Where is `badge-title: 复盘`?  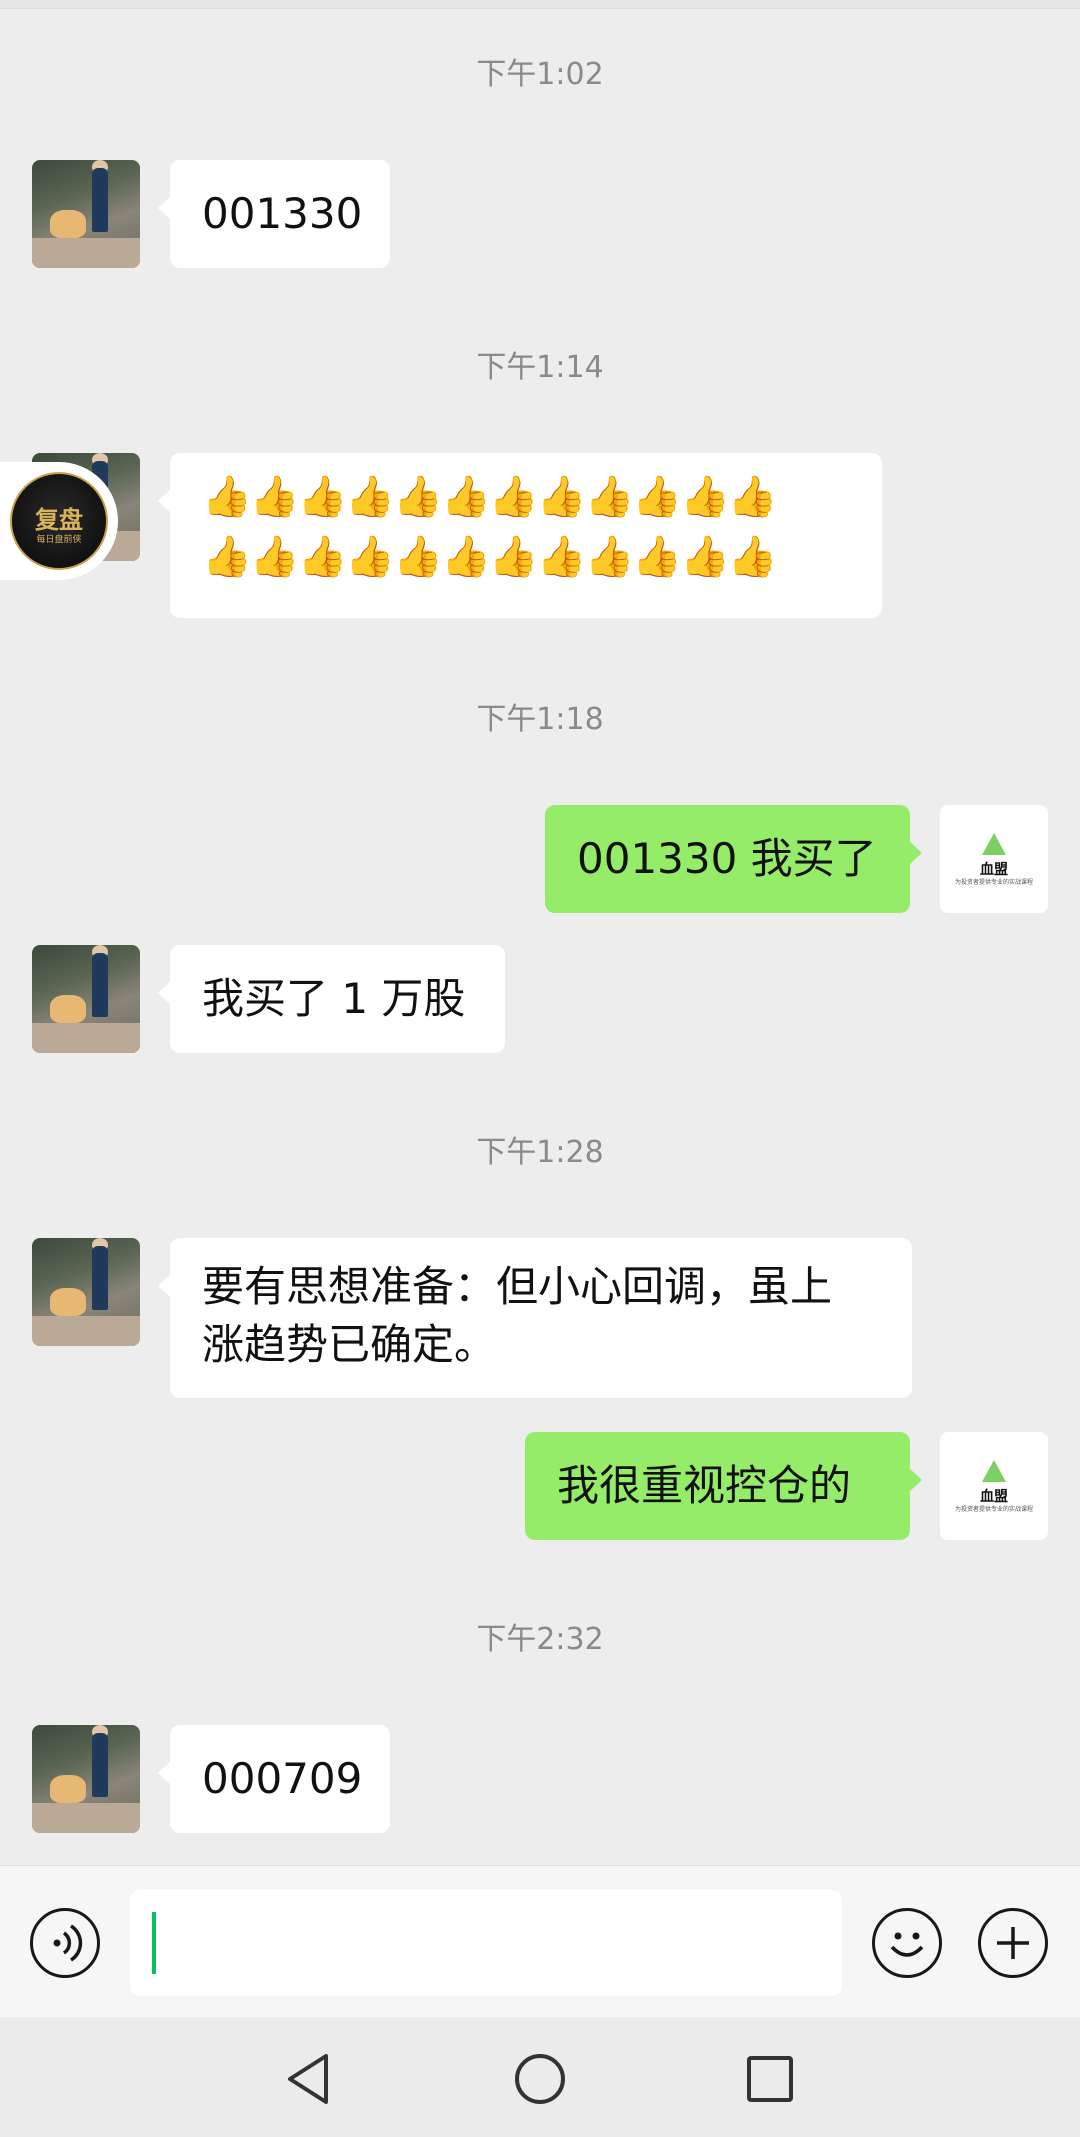
badge-title: 复盘 is located at coordinates (59, 520).